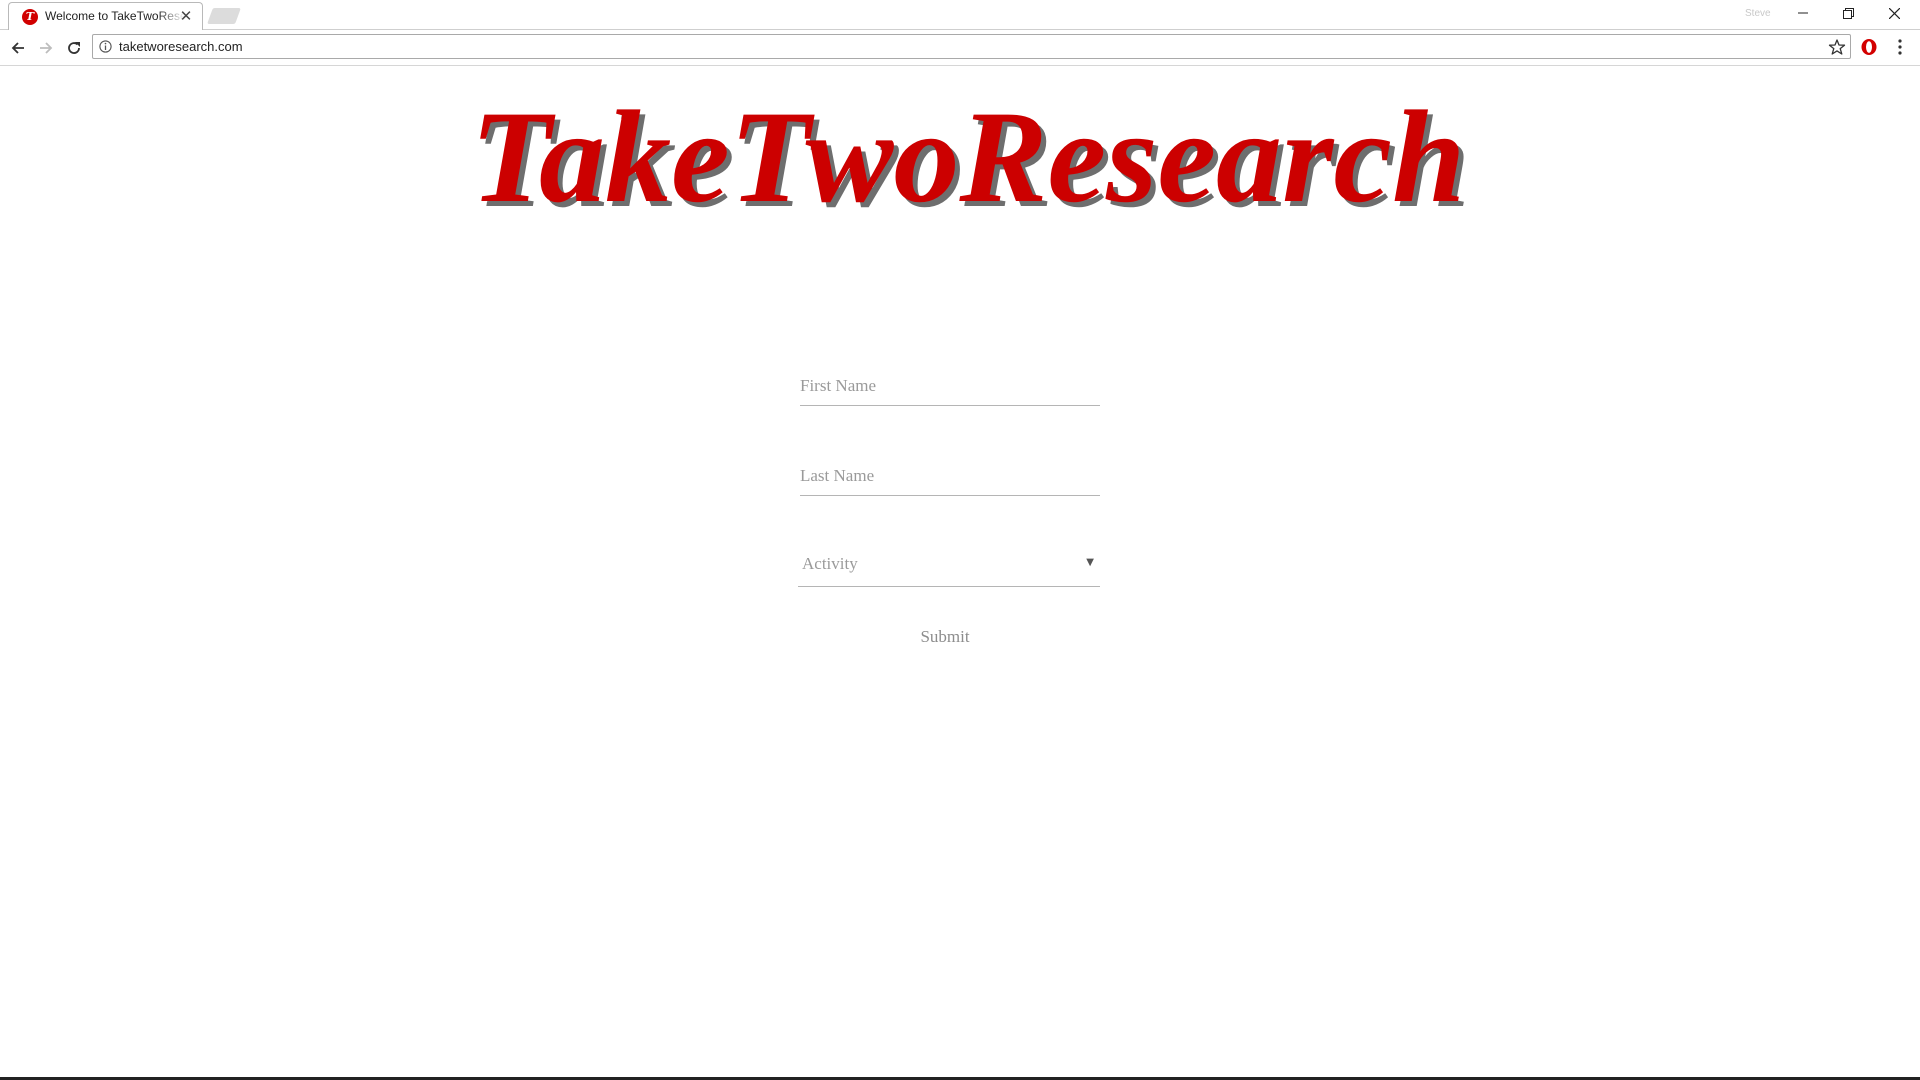 This screenshot has height=1080, width=1920. I want to click on first-name-input, so click(950, 386).